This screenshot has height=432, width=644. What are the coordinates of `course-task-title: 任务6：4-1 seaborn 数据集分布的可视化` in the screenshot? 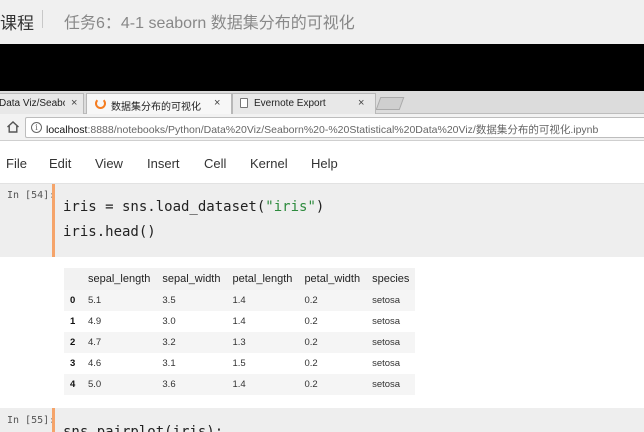 It's located at (209, 23).